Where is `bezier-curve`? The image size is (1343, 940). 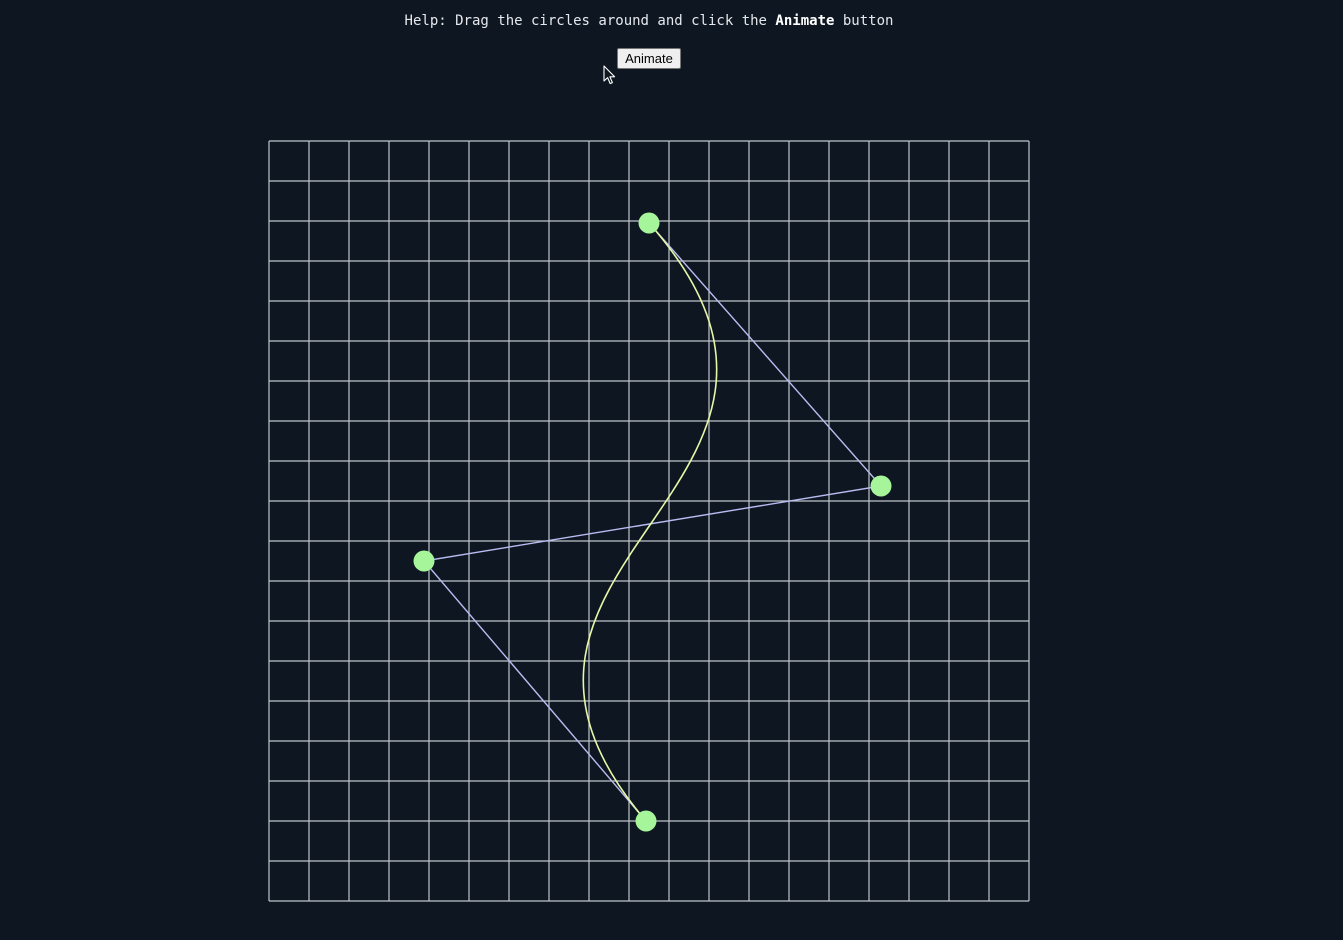 bezier-curve is located at coordinates (650, 522).